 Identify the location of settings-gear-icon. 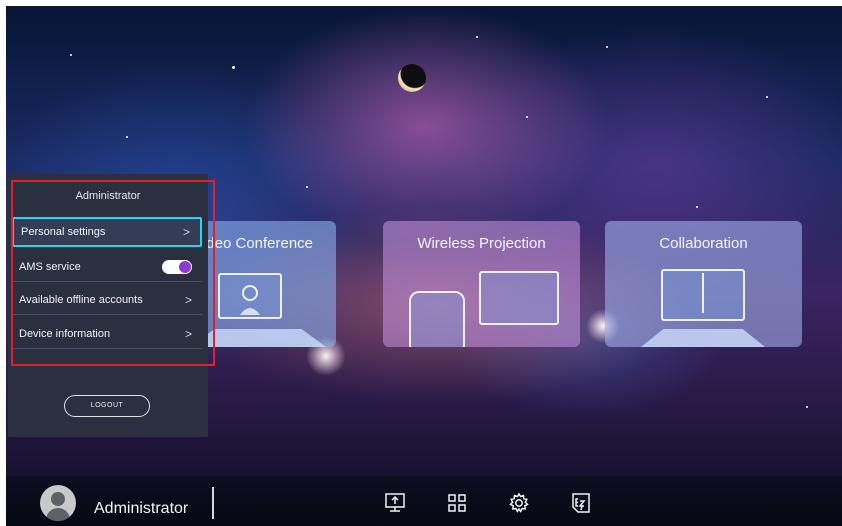
(519, 503).